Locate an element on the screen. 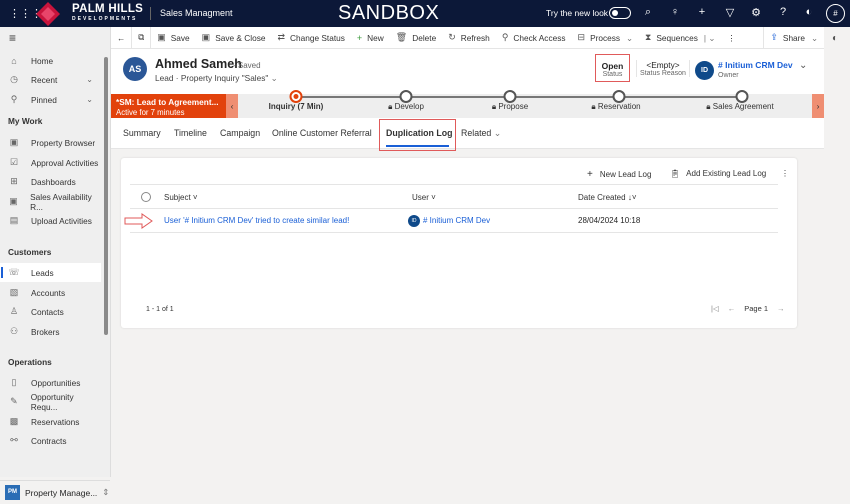 The width and height of the screenshot is (850, 504). bpf-stage-inquiry: Inquiry (7 Min) is located at coordinates (296, 106).